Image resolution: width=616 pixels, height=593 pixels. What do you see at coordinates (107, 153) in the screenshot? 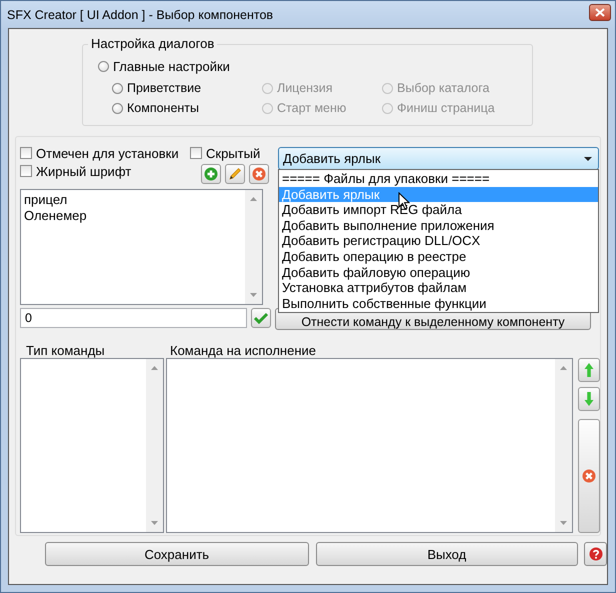
I see `checkbox-label: Отмечен для установки` at bounding box center [107, 153].